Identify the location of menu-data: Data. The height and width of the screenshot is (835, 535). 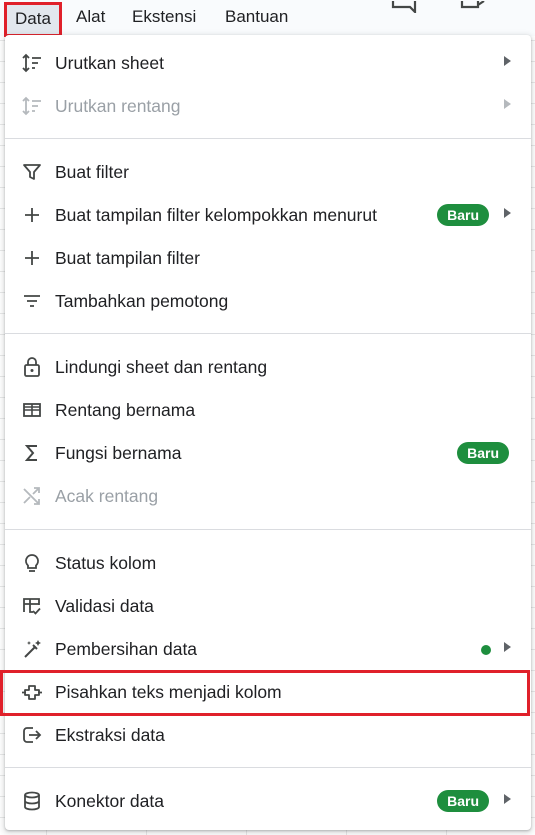
(33, 19).